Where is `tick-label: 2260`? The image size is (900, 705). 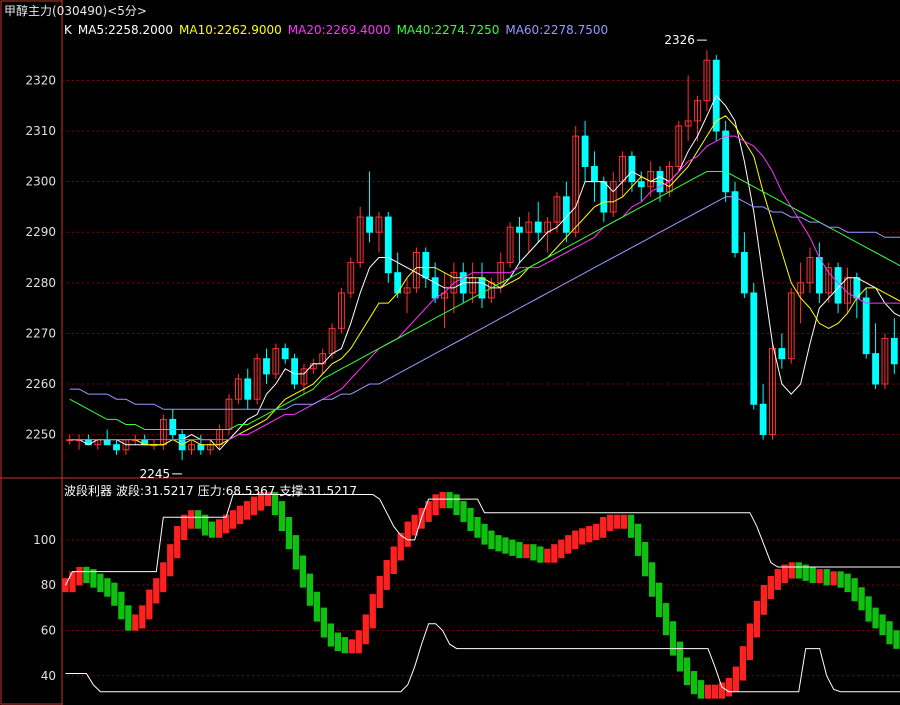 tick-label: 2260 is located at coordinates (40, 384).